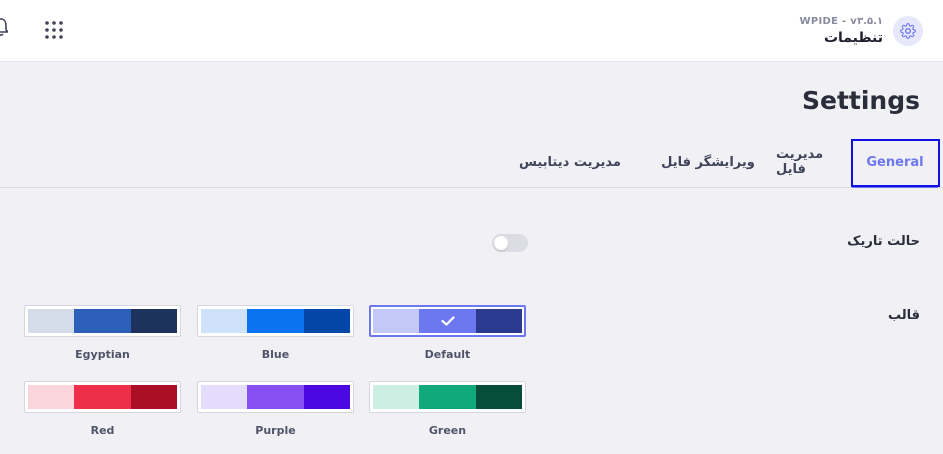 The height and width of the screenshot is (454, 943). Describe the element at coordinates (102, 354) in the screenshot. I see `theme-label-egyptian: Egyptian` at that location.